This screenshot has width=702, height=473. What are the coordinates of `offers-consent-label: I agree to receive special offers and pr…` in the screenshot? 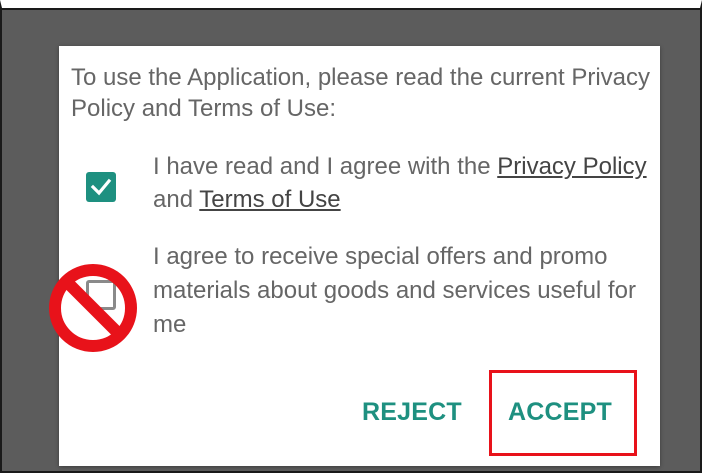 It's located at (394, 290).